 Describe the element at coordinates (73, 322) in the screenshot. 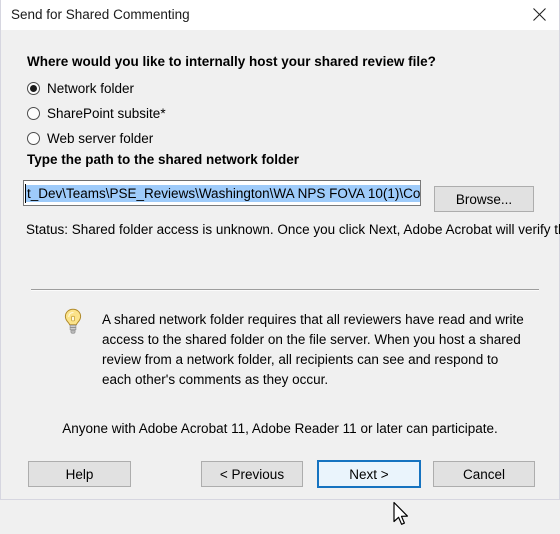

I see `lightbulb-icon` at that location.